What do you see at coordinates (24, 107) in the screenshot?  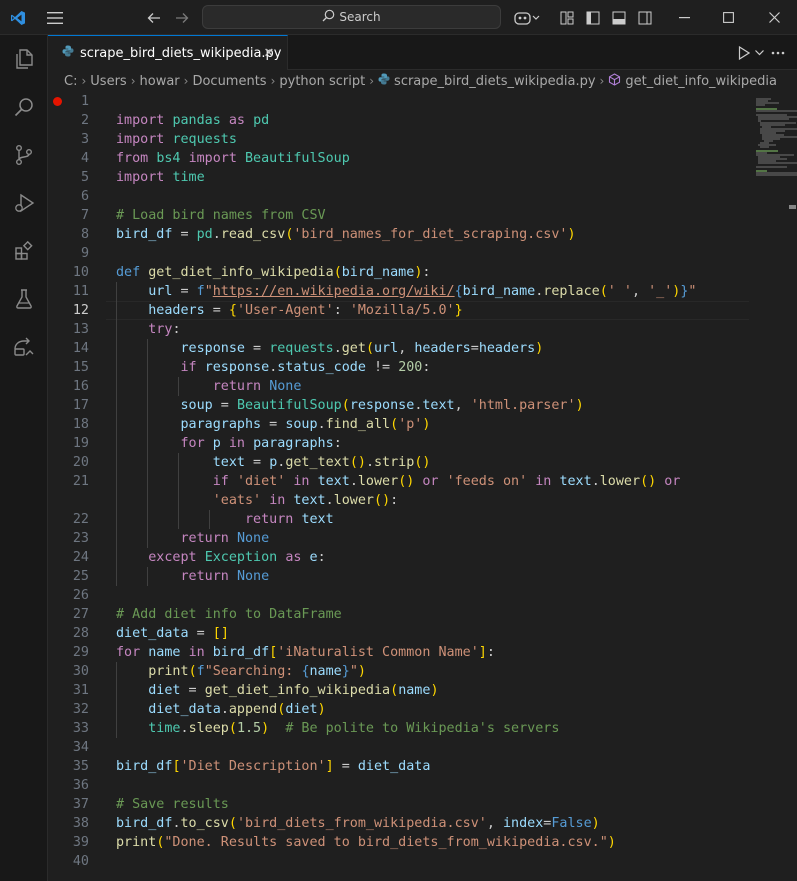 I see `search-icon` at bounding box center [24, 107].